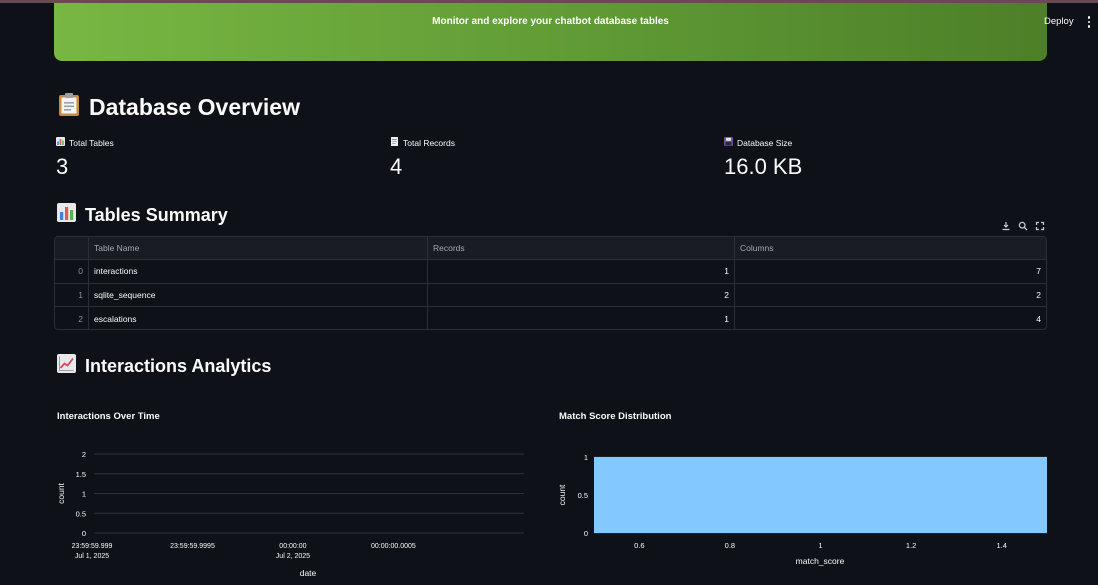 The image size is (1098, 585). I want to click on column-header: Table Name, so click(258, 248).